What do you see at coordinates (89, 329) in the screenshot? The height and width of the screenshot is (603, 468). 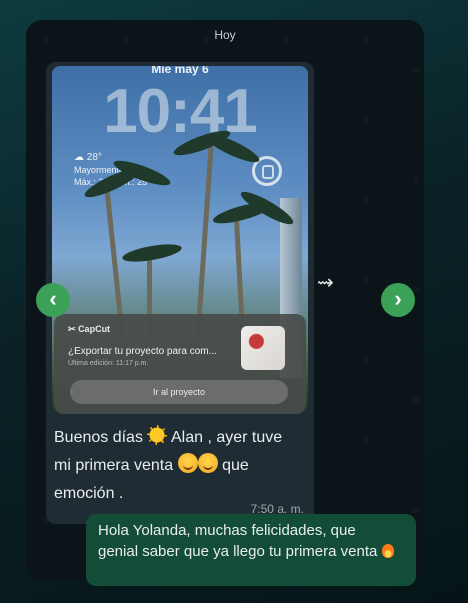 I see `notification-app: ✂ CapCut` at bounding box center [89, 329].